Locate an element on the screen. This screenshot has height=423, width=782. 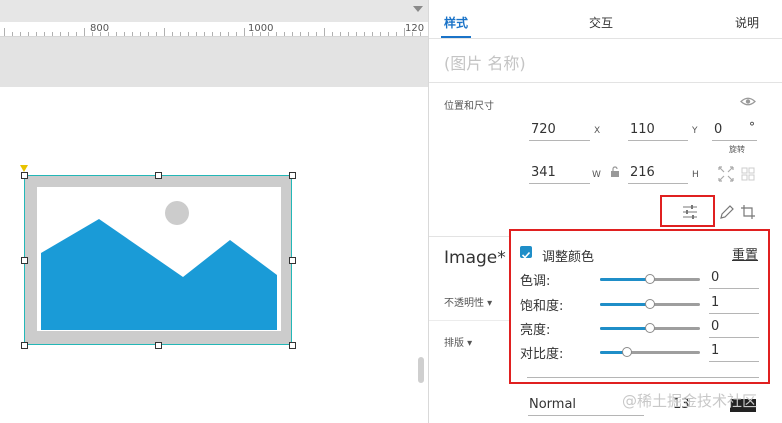
reset-button: 重置 is located at coordinates (745, 253).